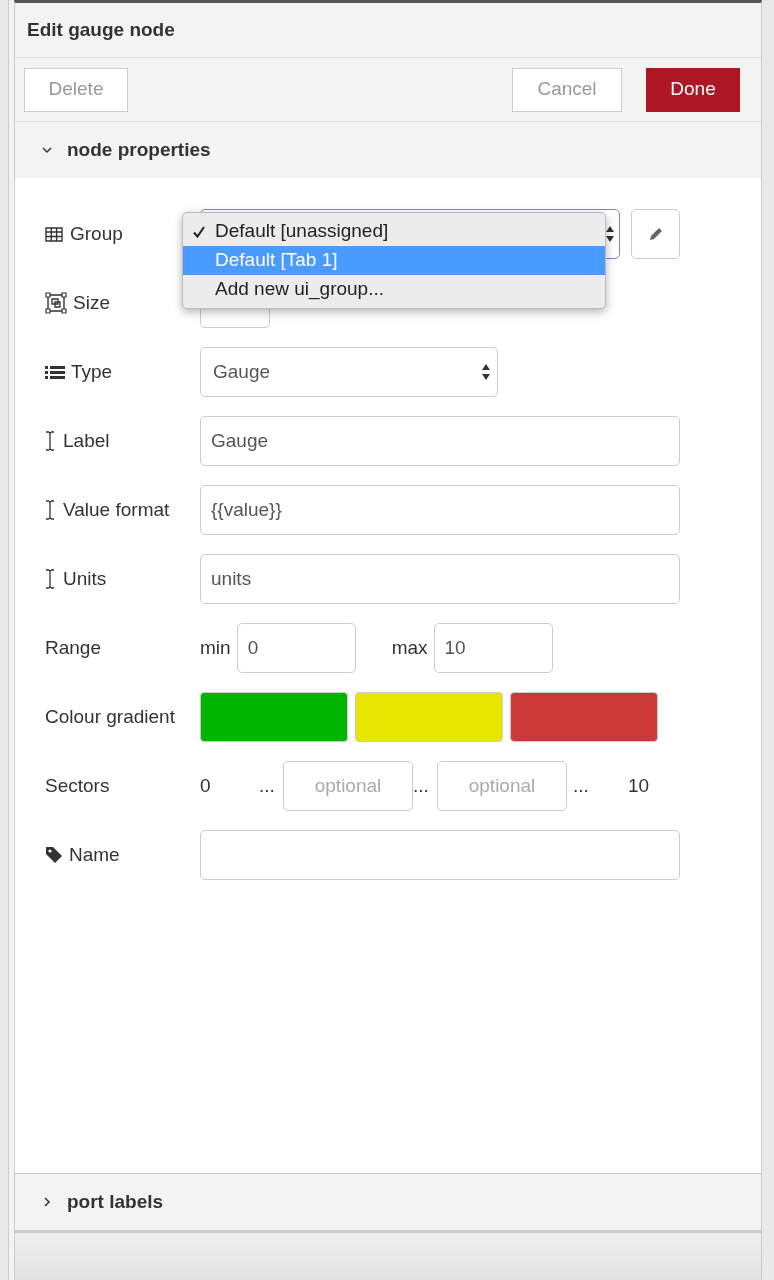 This screenshot has height=1280, width=774. Describe the element at coordinates (73, 647) in the screenshot. I see `field-label: Range` at that location.